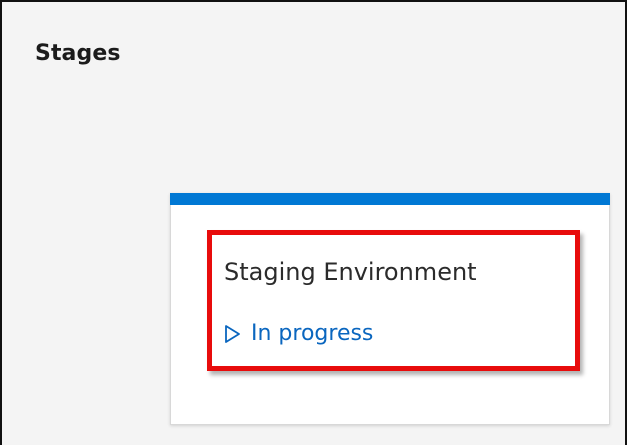 This screenshot has width=630, height=445. I want to click on stage-status-link: In progress, so click(298, 333).